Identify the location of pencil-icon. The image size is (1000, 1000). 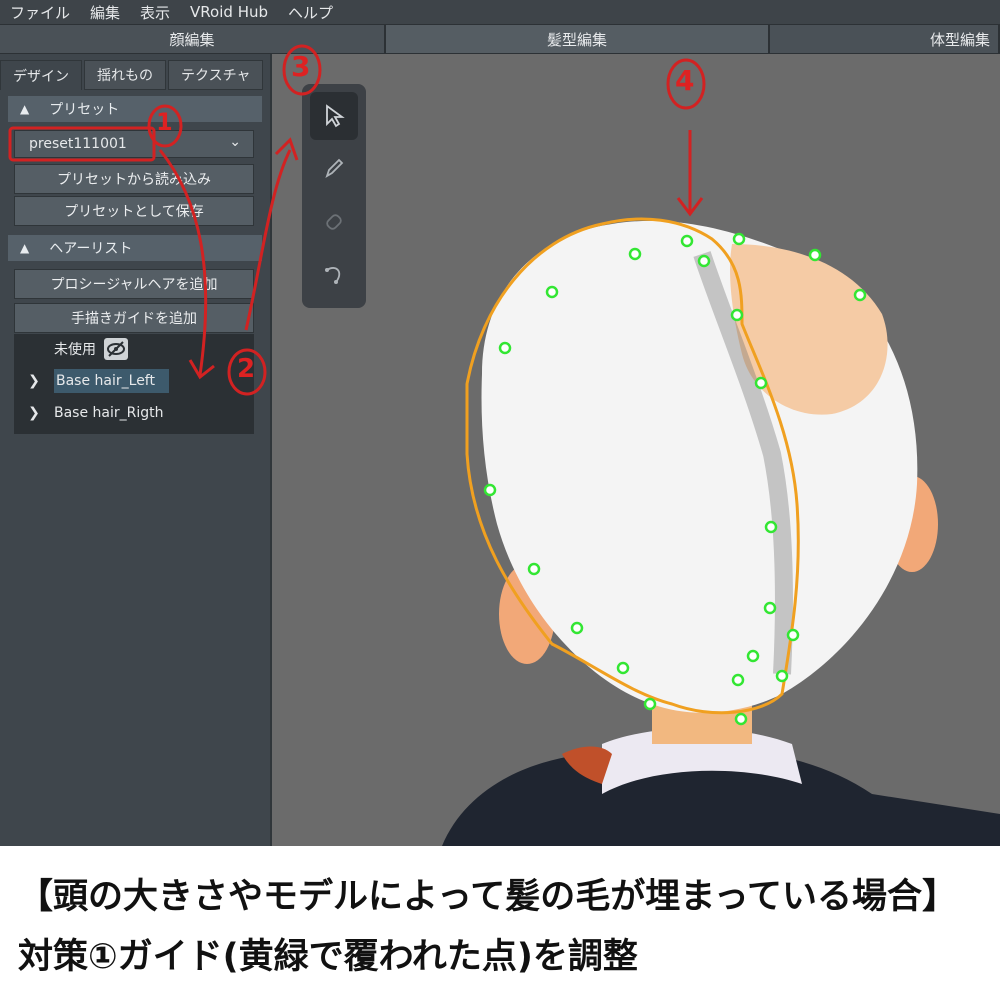
(334, 168).